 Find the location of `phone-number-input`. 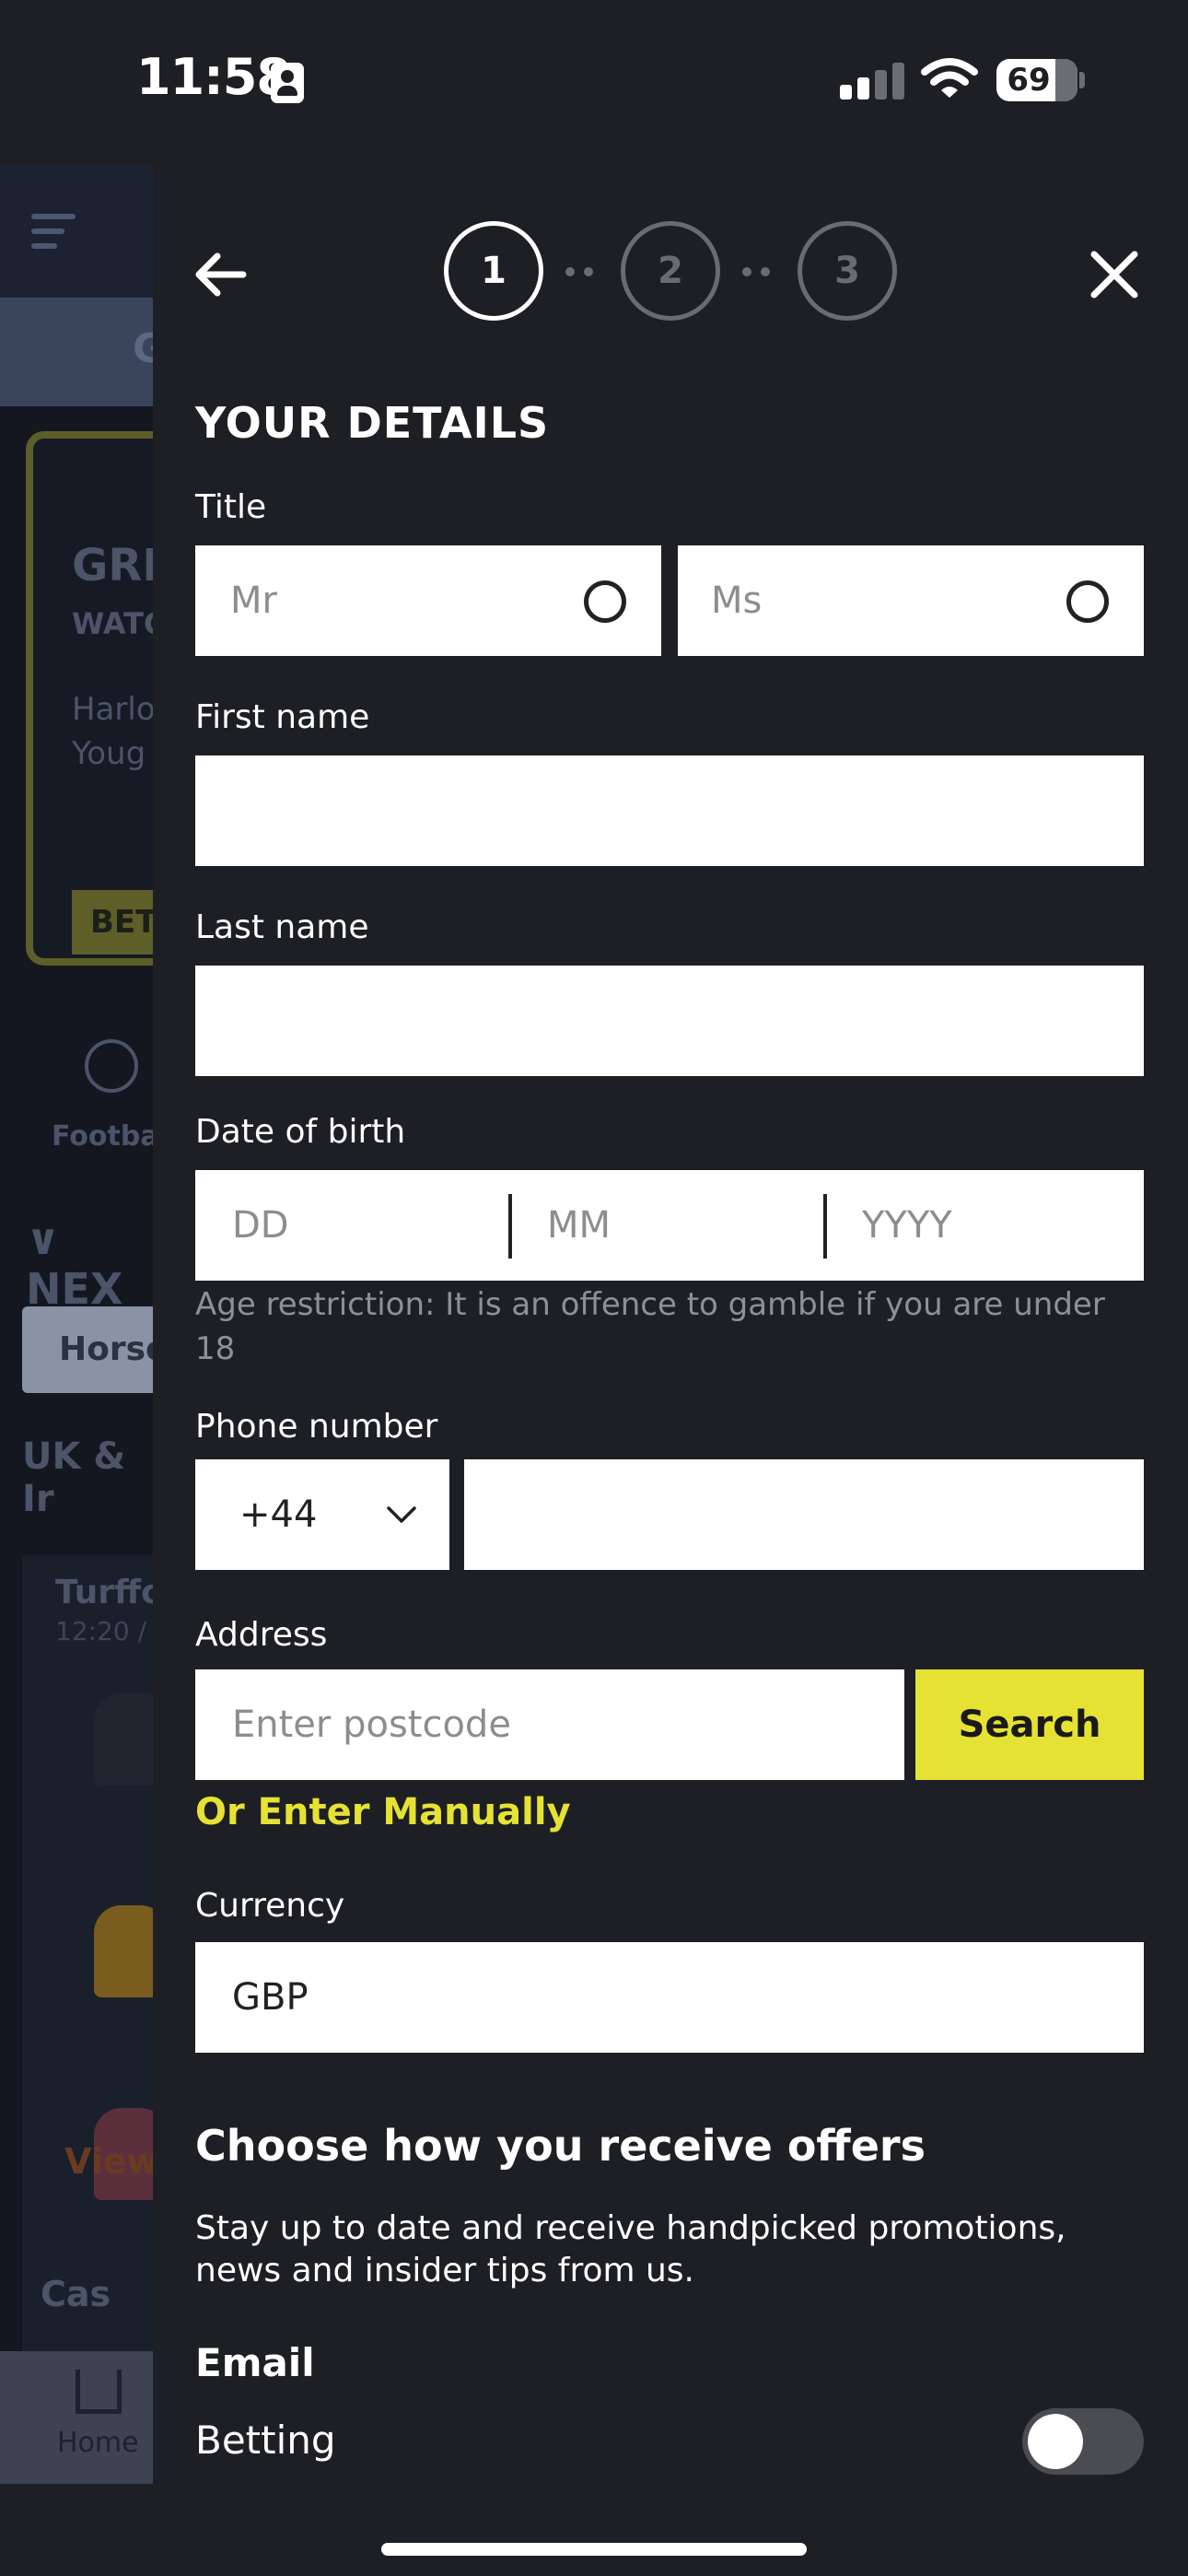

phone-number-input is located at coordinates (804, 1514).